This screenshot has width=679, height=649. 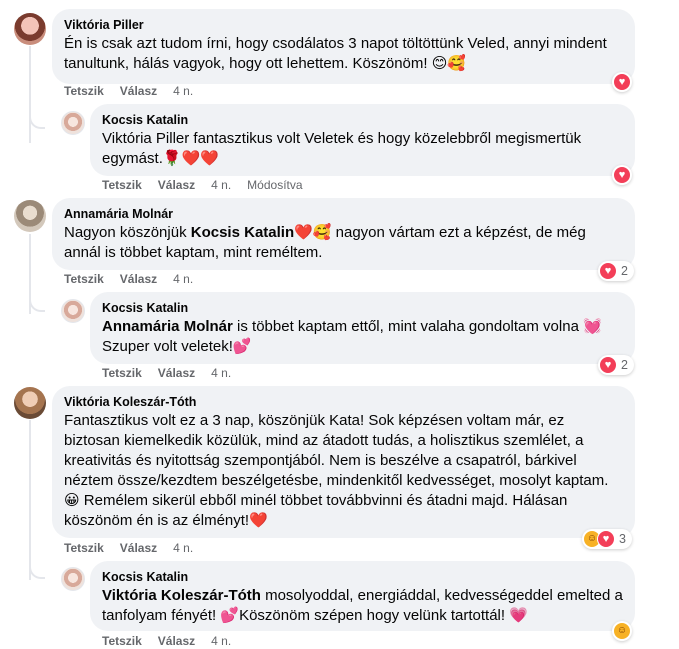 I want to click on text-fragment: Nagyon köszönjük, so click(x=127, y=232).